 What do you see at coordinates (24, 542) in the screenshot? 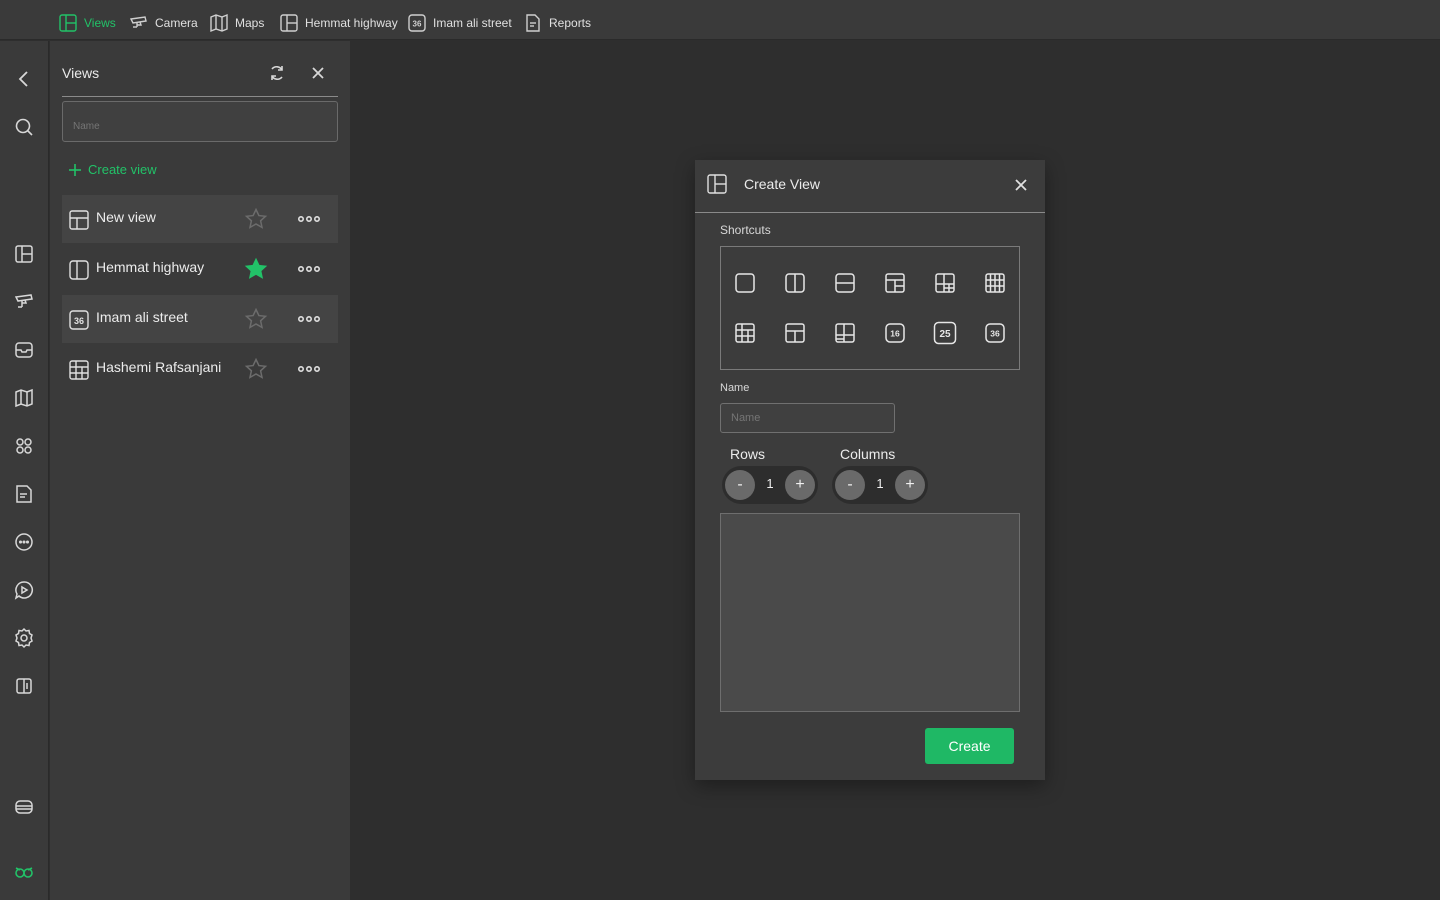
I see `chat-icon` at bounding box center [24, 542].